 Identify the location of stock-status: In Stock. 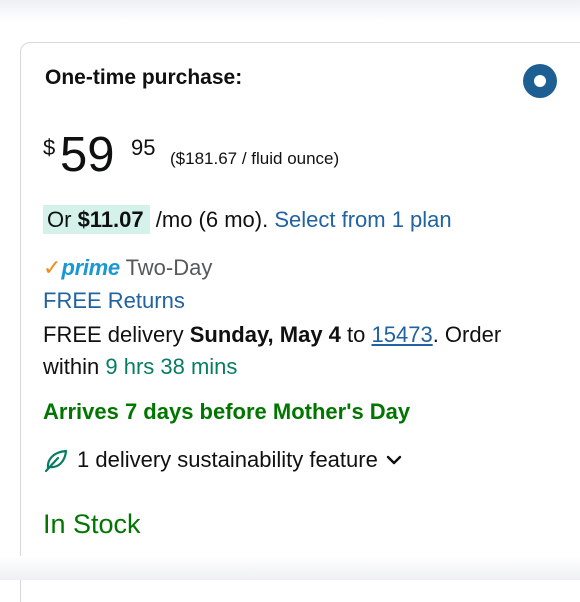
(92, 524).